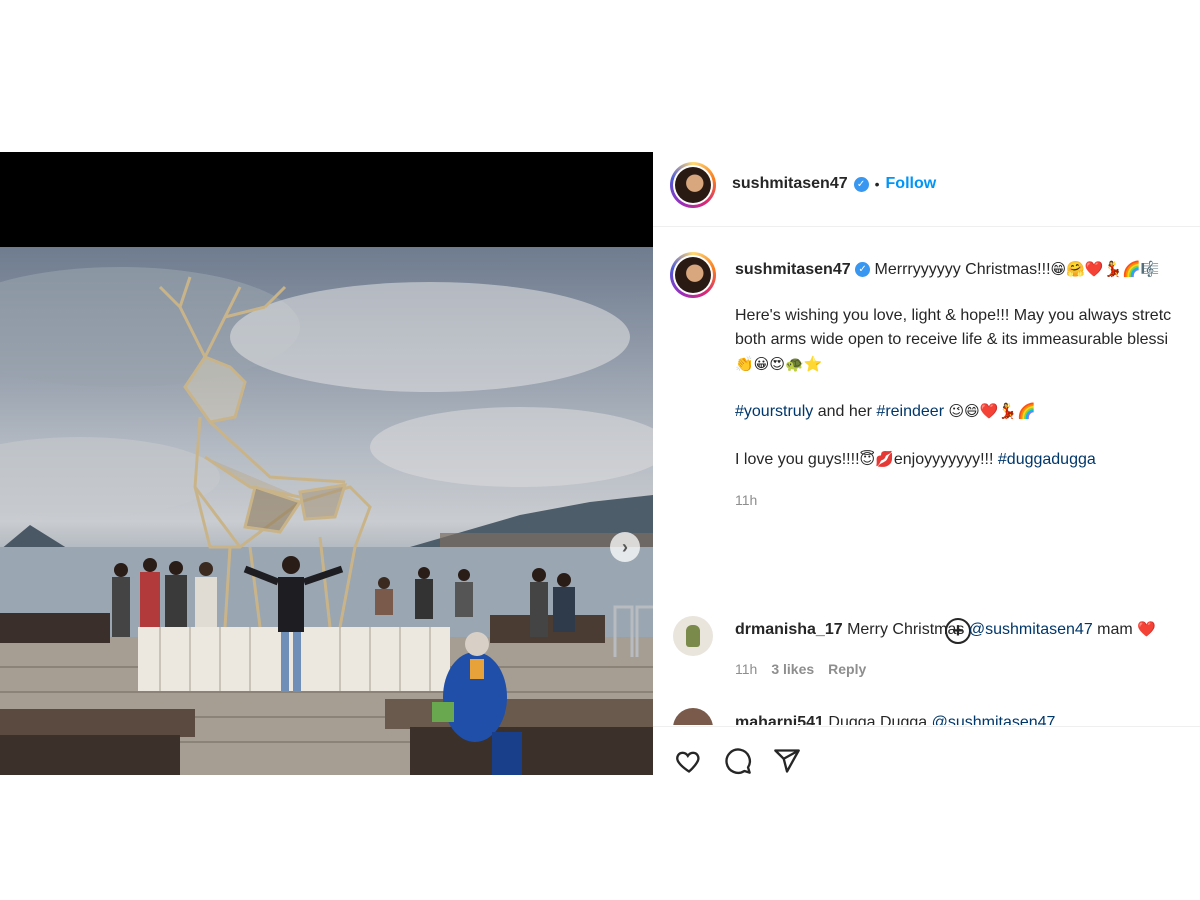 The height and width of the screenshot is (900, 1200). Describe the element at coordinates (906, 629) in the screenshot. I see `comment-text: Merry Christmas` at that location.